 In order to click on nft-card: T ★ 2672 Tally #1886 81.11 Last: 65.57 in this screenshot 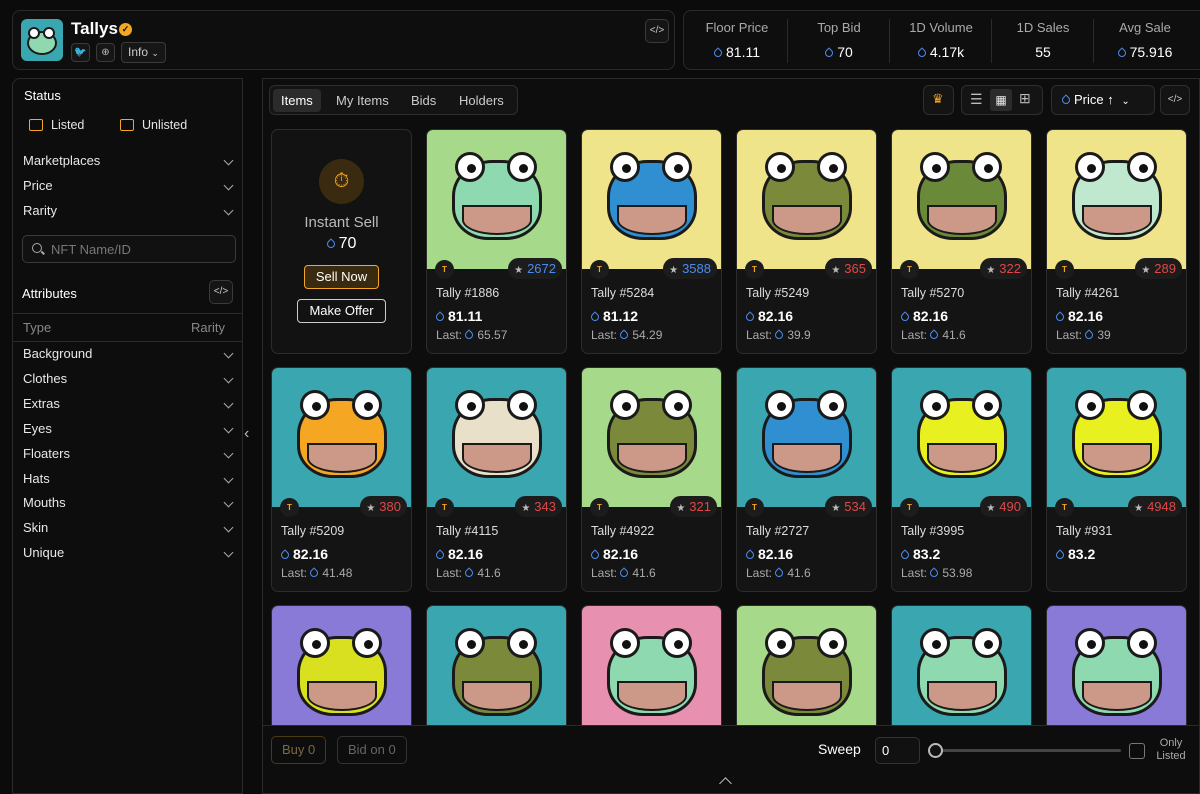, I will do `click(496, 241)`.